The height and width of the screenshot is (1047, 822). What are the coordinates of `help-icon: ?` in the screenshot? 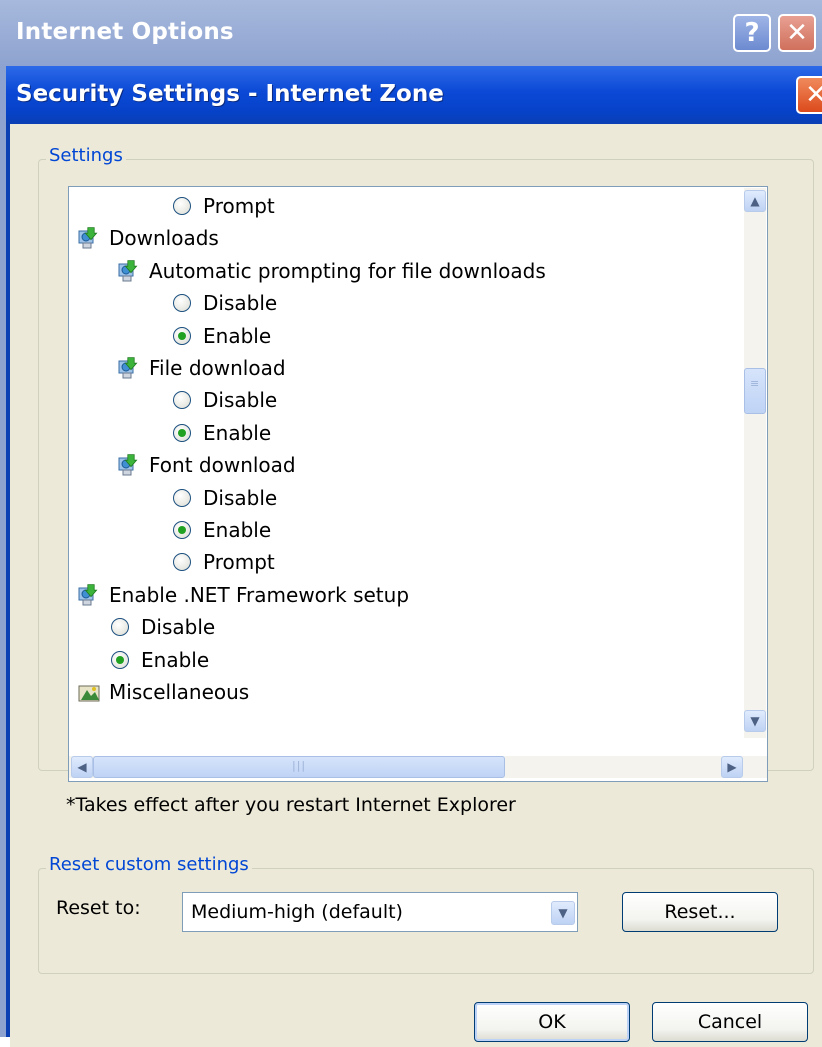 It's located at (752, 33).